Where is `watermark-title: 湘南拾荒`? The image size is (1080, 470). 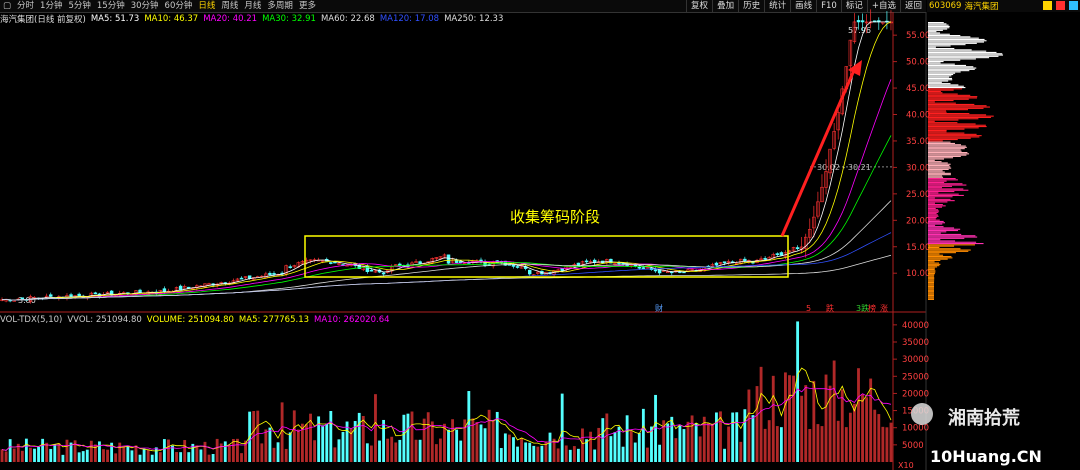
watermark-title: 湘南拾荒 is located at coordinates (984, 418).